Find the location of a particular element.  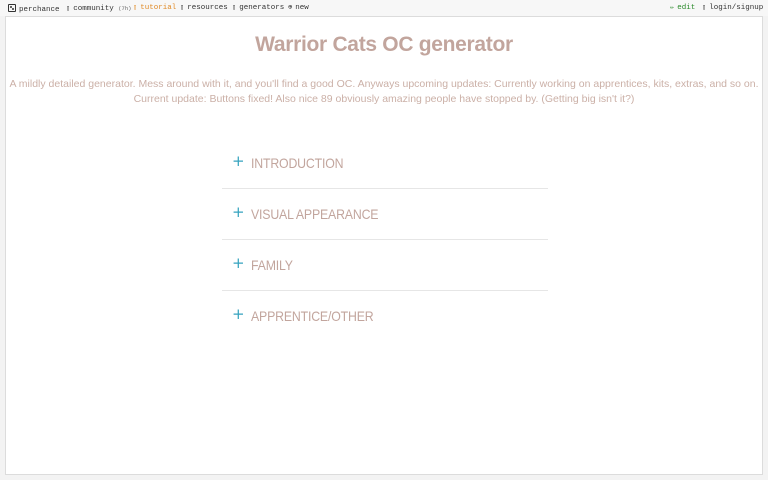

plus-circle-icon: ⊕ is located at coordinates (290, 8).